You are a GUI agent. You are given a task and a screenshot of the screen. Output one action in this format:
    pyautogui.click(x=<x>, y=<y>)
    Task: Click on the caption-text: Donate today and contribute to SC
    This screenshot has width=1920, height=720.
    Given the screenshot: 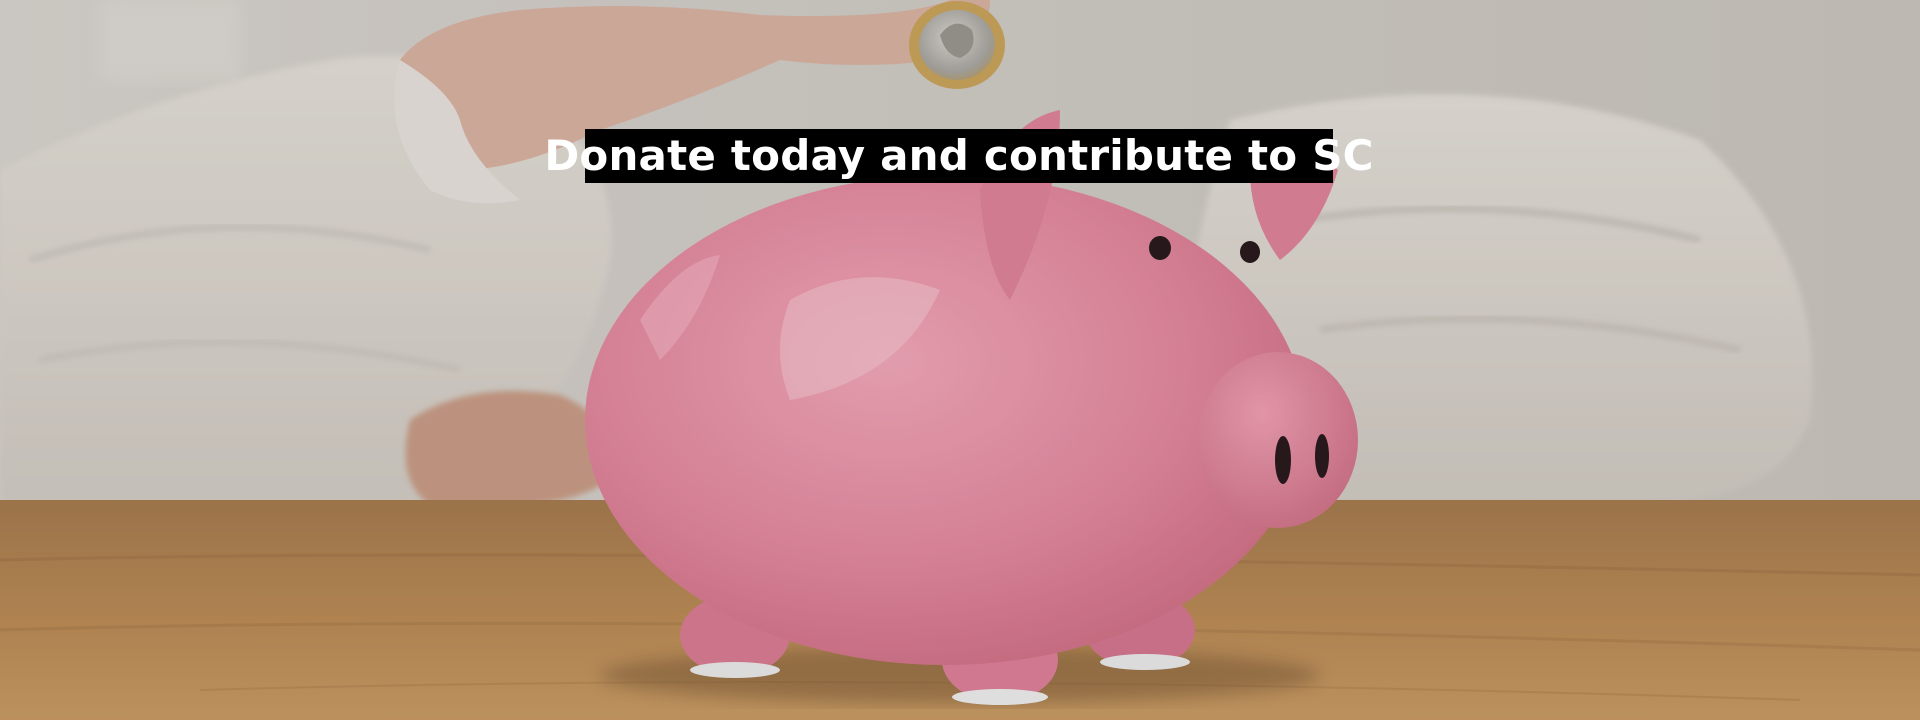 What is the action you would take?
    pyautogui.click(x=959, y=155)
    